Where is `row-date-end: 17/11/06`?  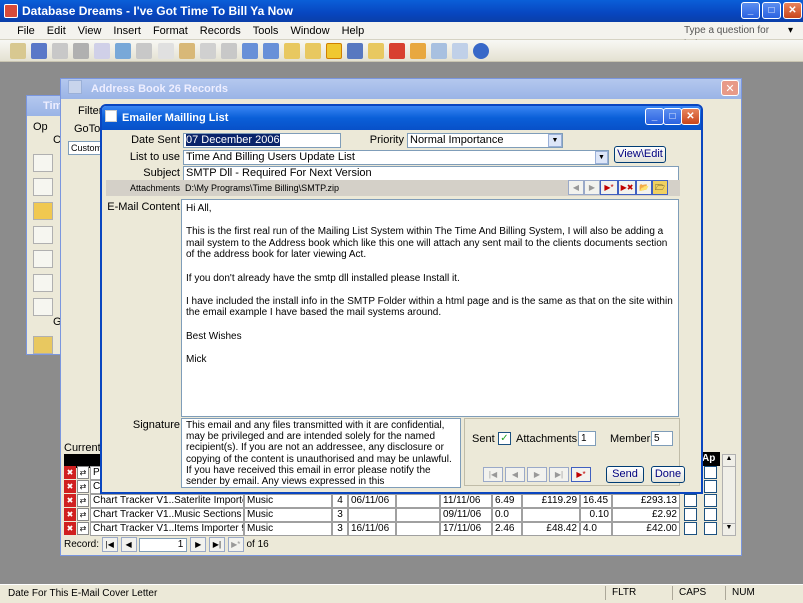
row-date-end: 17/11/06 is located at coordinates (466, 529).